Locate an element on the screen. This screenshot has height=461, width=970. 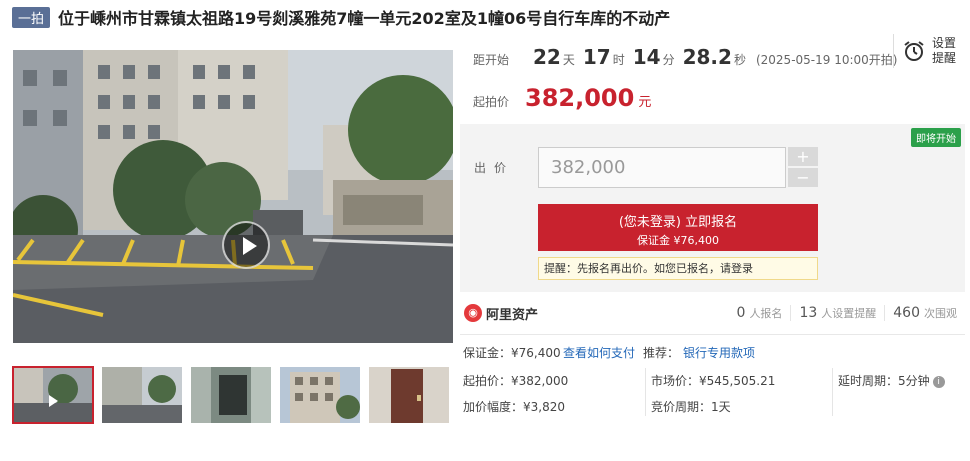
reminder-count: 13 人设置提醒 is located at coordinates (837, 313).